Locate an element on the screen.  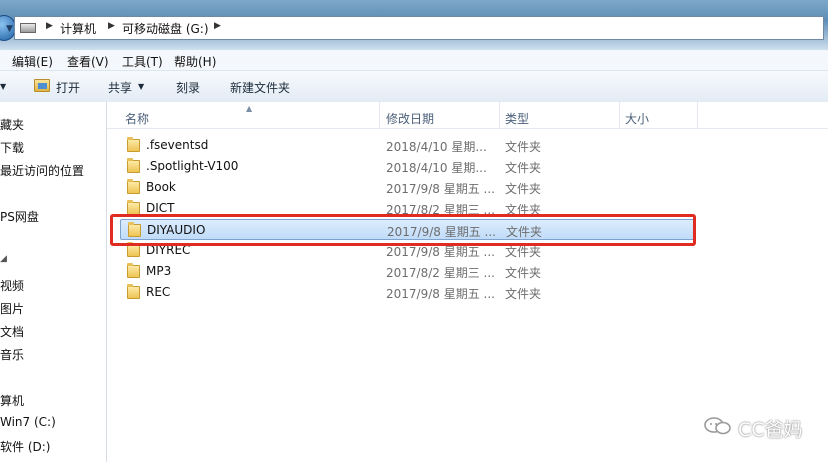
menu-edit: 编辑(E) is located at coordinates (32, 61).